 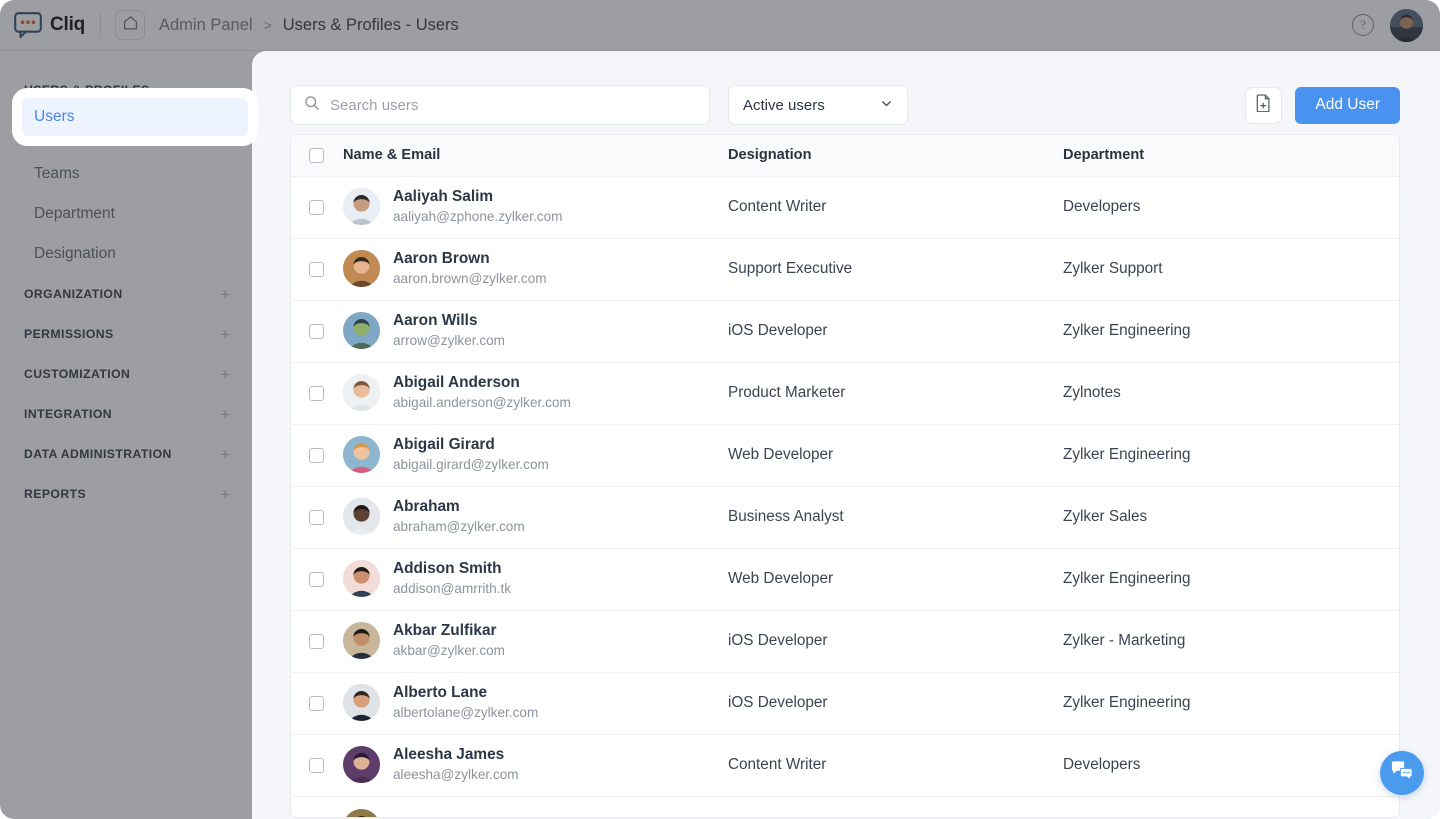 I want to click on cell-department: Zylker Sales, so click(x=1231, y=517).